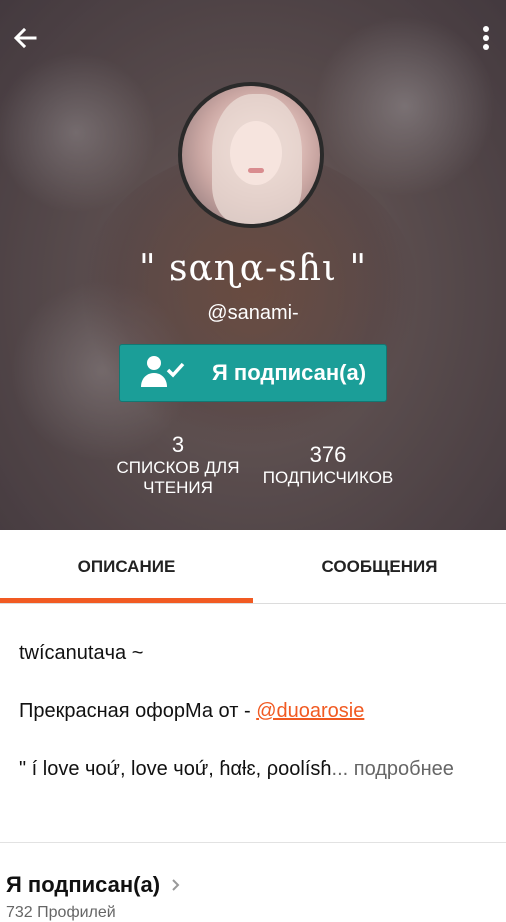  I want to click on read-more-link: ... подробнее, so click(393, 769).